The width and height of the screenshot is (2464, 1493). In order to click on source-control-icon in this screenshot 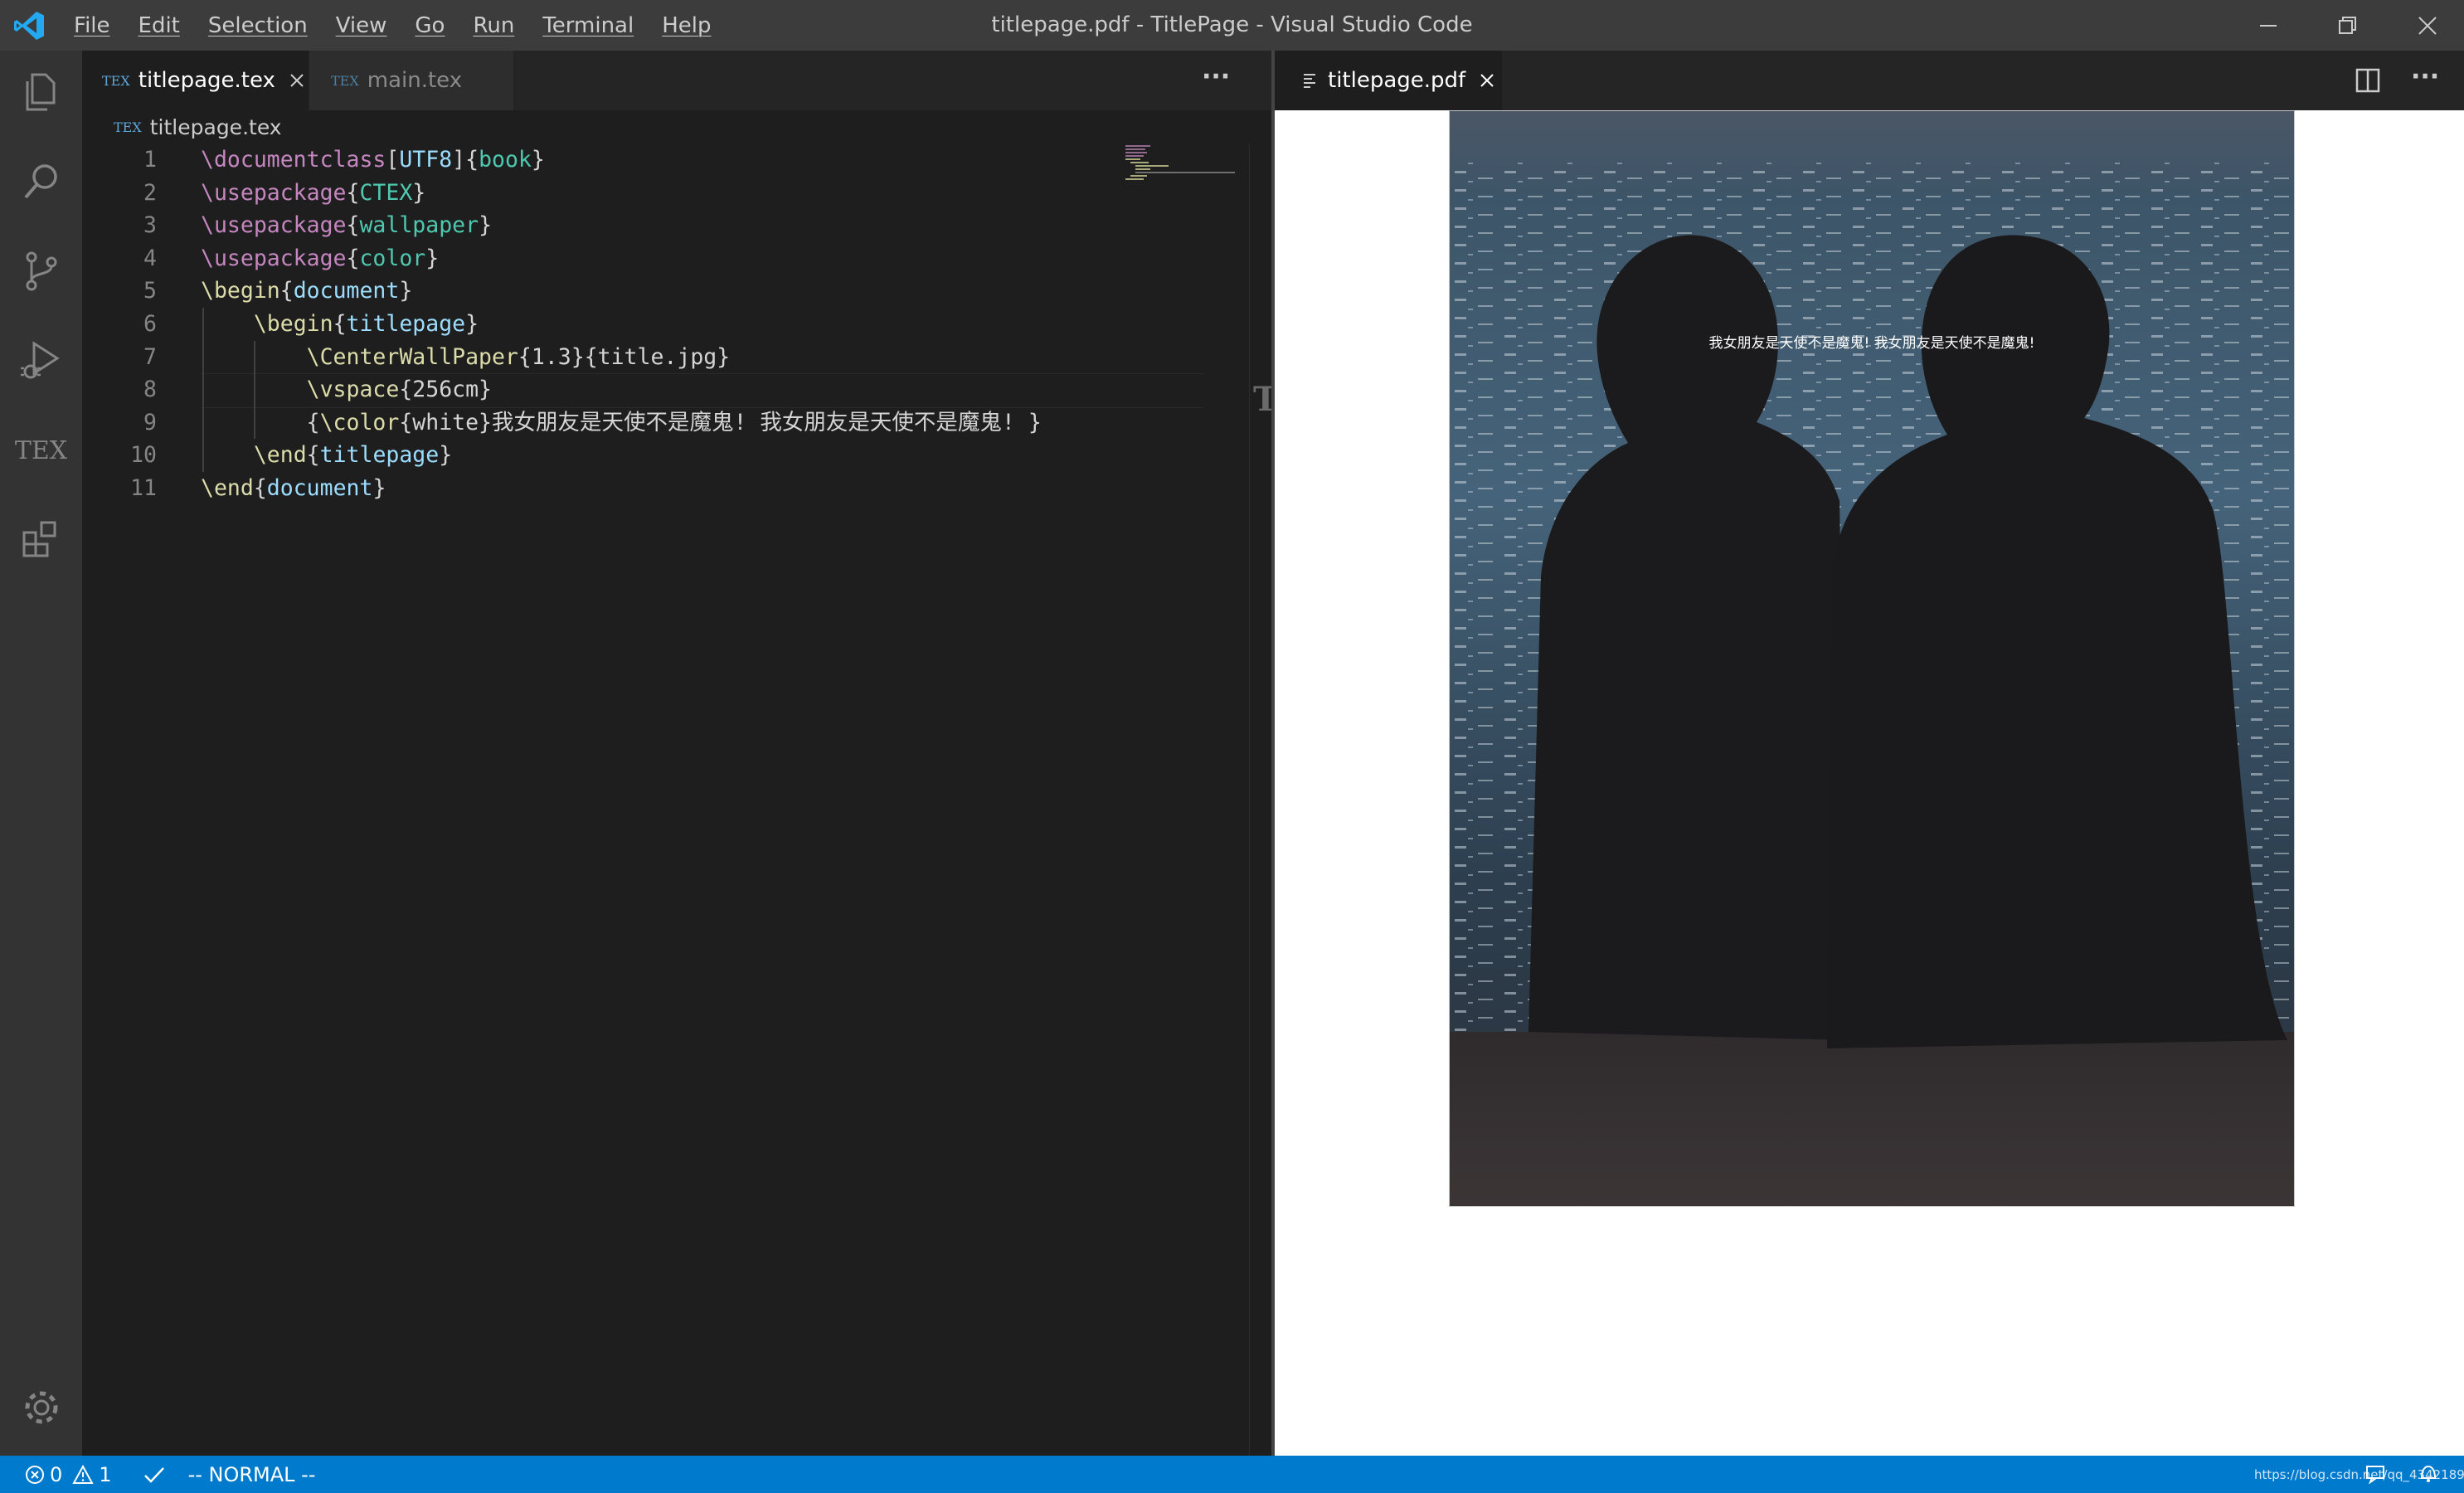, I will do `click(41, 271)`.